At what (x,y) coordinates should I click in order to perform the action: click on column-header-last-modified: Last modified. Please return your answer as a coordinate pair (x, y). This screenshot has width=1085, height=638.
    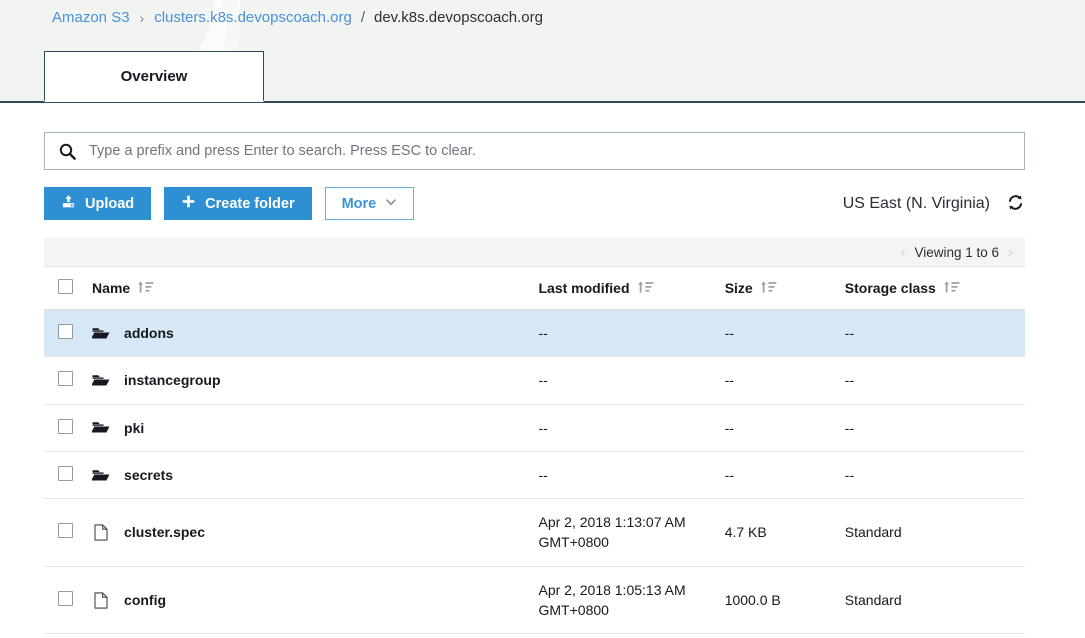
    Looking at the image, I should click on (631, 288).